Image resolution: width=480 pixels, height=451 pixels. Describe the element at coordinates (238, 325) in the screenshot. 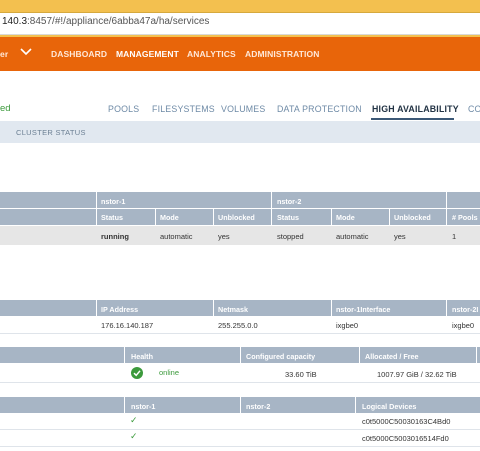

I see `netmask-value: 255.255.0.0` at that location.